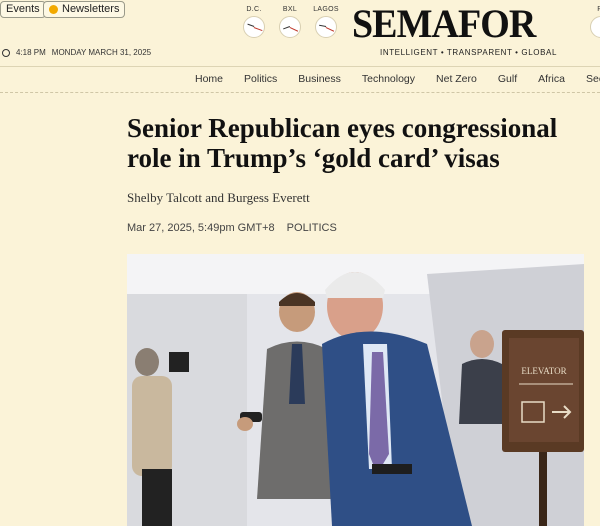 The width and height of the screenshot is (600, 526). I want to click on newsletters-link: Newsletters, so click(84, 9).